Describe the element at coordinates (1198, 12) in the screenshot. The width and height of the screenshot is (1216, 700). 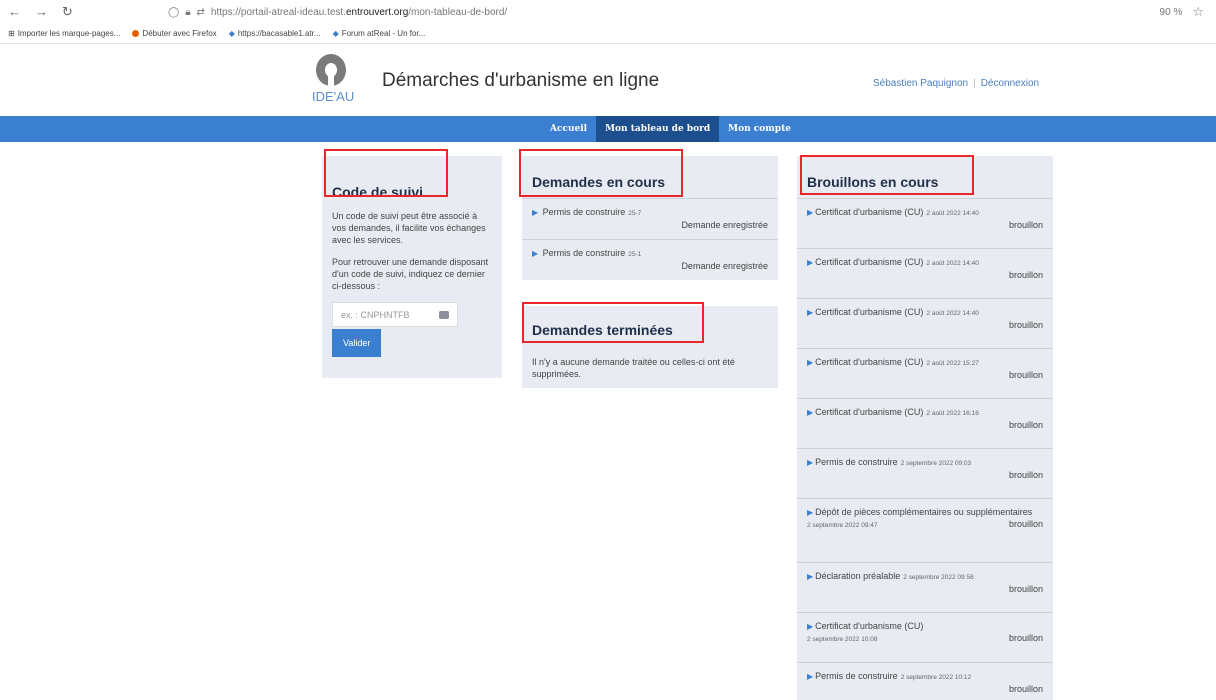
I see `bookmark-star-icon: ☆` at that location.